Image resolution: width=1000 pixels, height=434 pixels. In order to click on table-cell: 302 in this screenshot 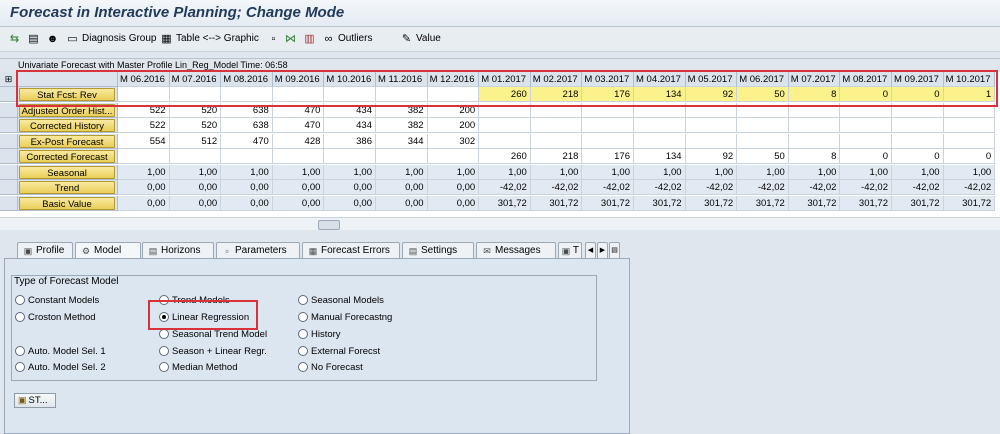, I will do `click(453, 141)`.